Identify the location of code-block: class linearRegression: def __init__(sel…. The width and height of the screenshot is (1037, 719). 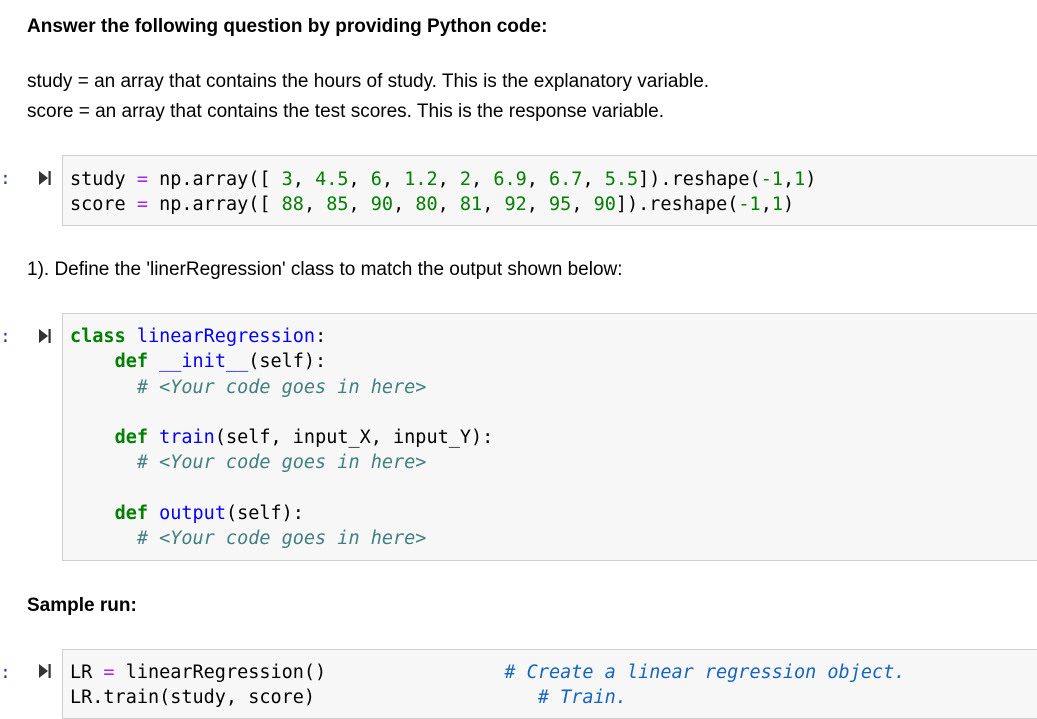
(282, 438).